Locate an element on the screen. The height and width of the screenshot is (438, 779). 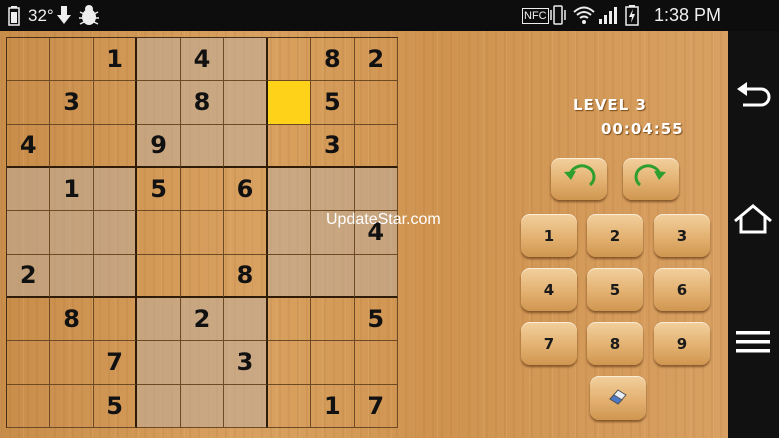
grid-cell: 6 is located at coordinates (246, 189).